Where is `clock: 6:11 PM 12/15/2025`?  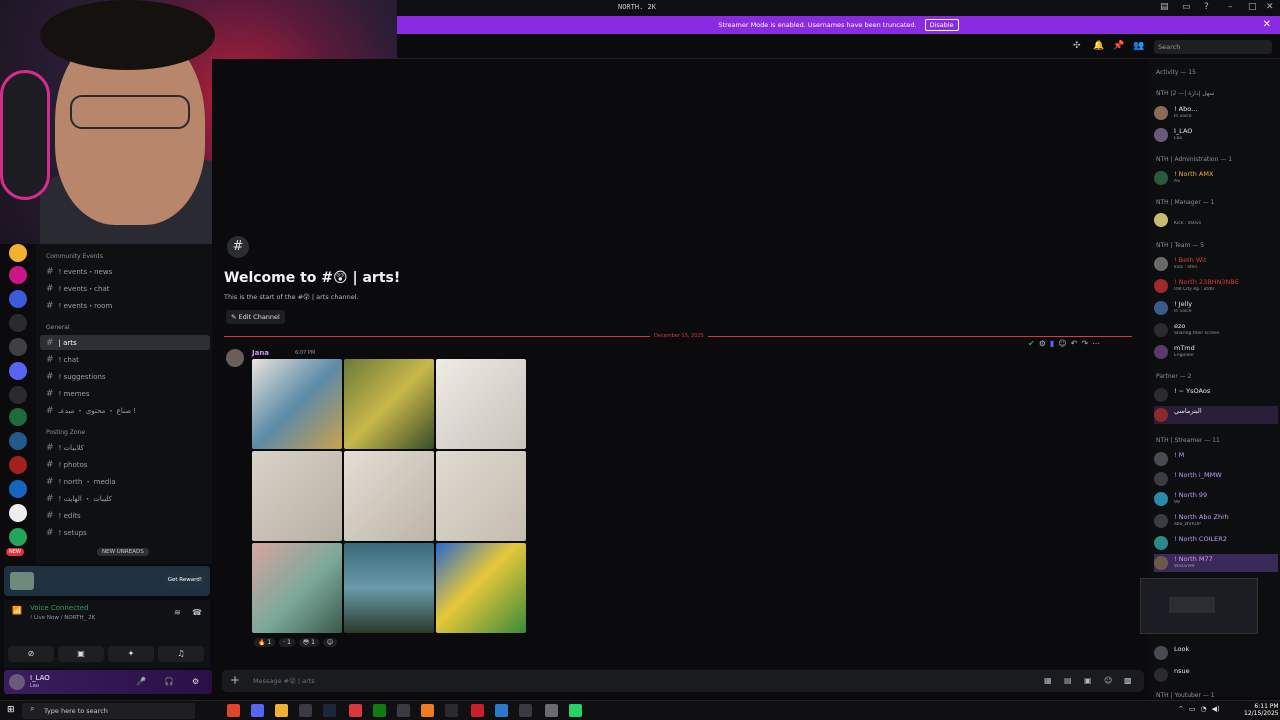 clock: 6:11 PM 12/15/2025 is located at coordinates (1261, 710).